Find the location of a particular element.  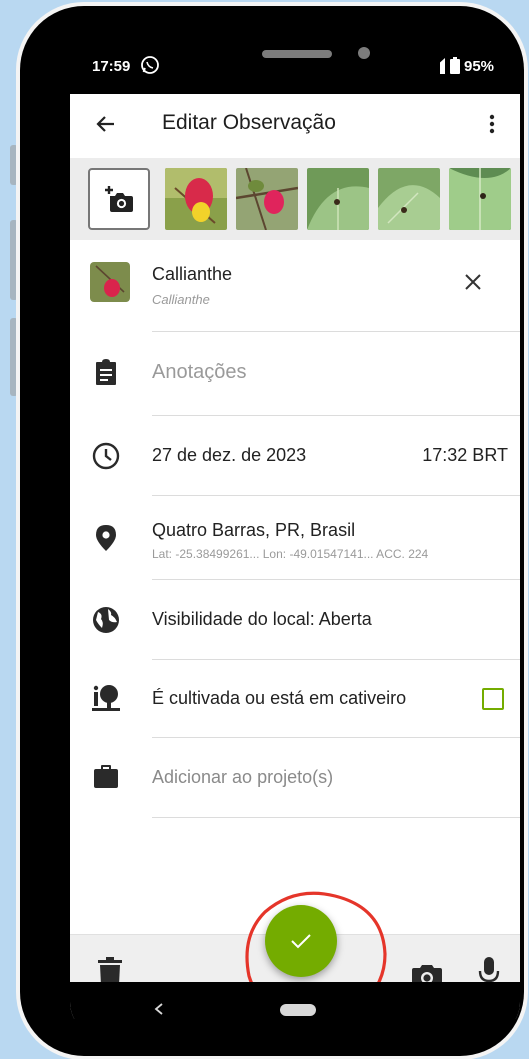

location-place: Quatro Barras, PR, Brasil is located at coordinates (254, 530).